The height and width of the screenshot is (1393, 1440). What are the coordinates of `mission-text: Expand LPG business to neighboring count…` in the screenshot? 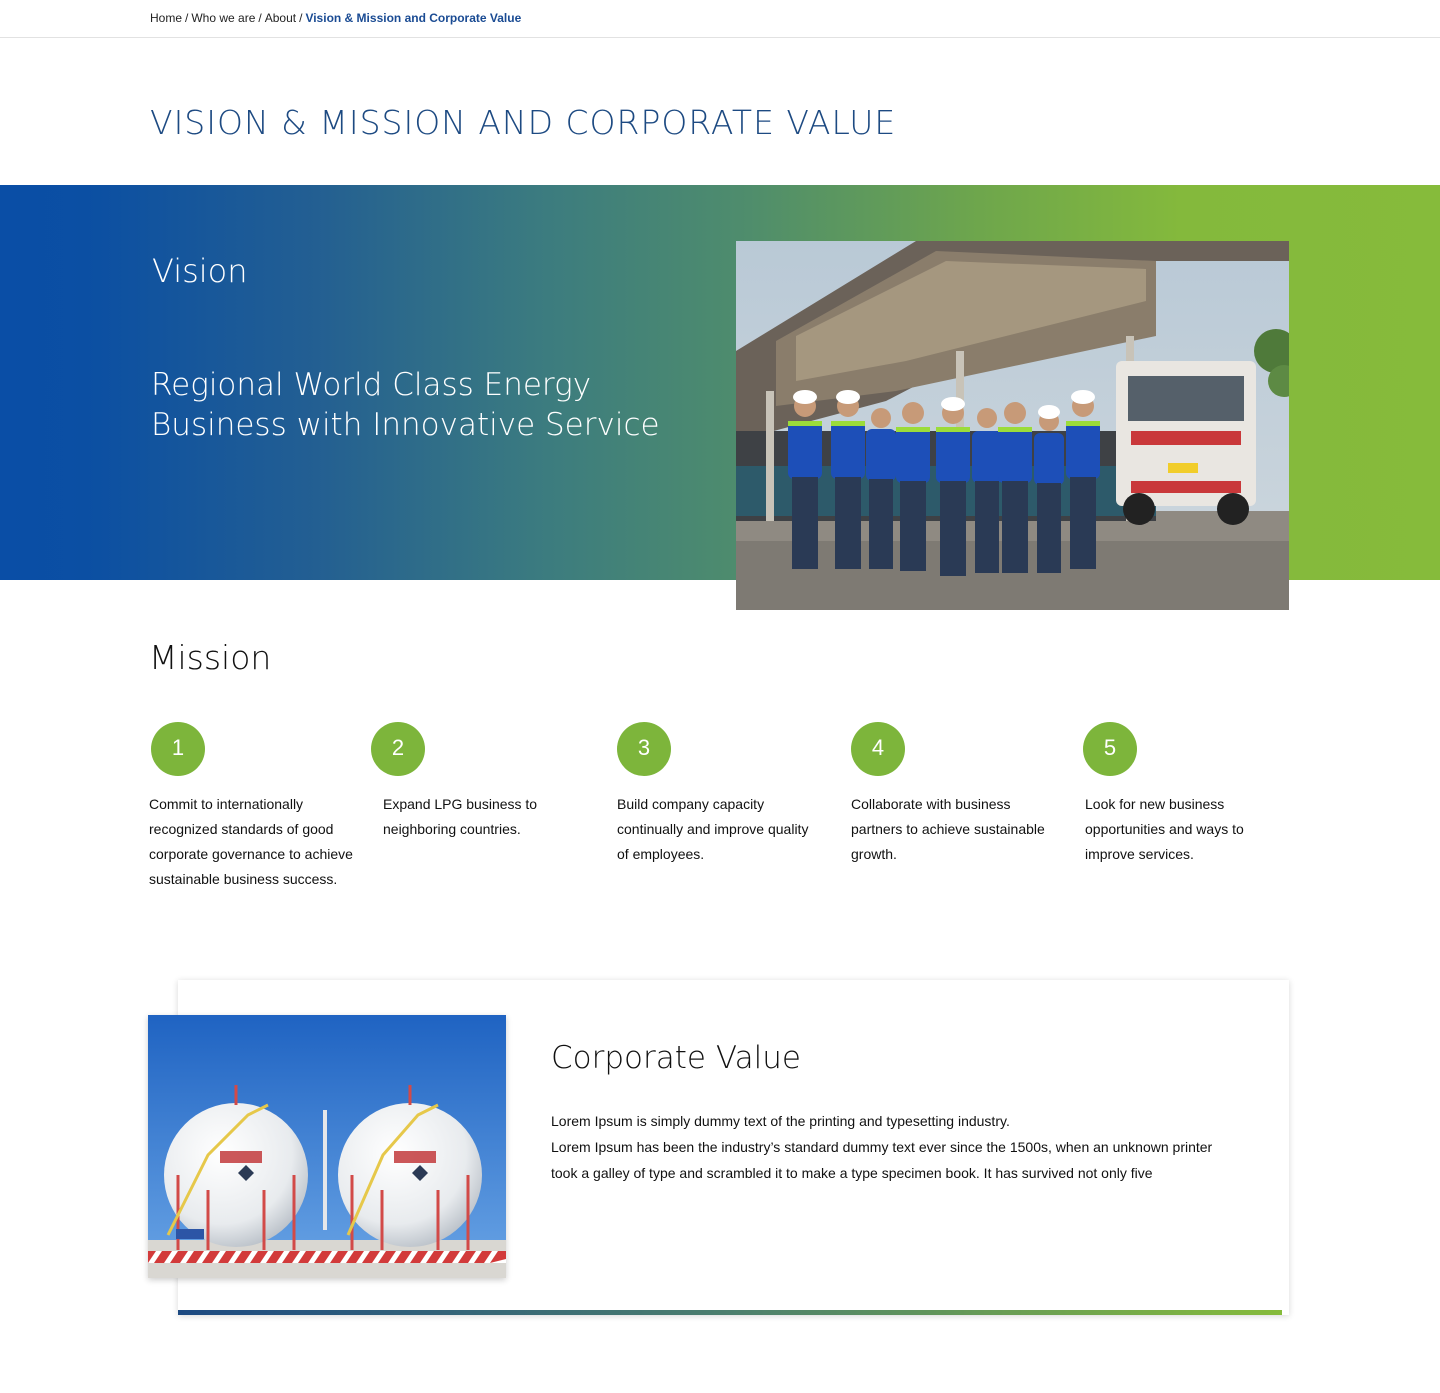 It's located at (460, 816).